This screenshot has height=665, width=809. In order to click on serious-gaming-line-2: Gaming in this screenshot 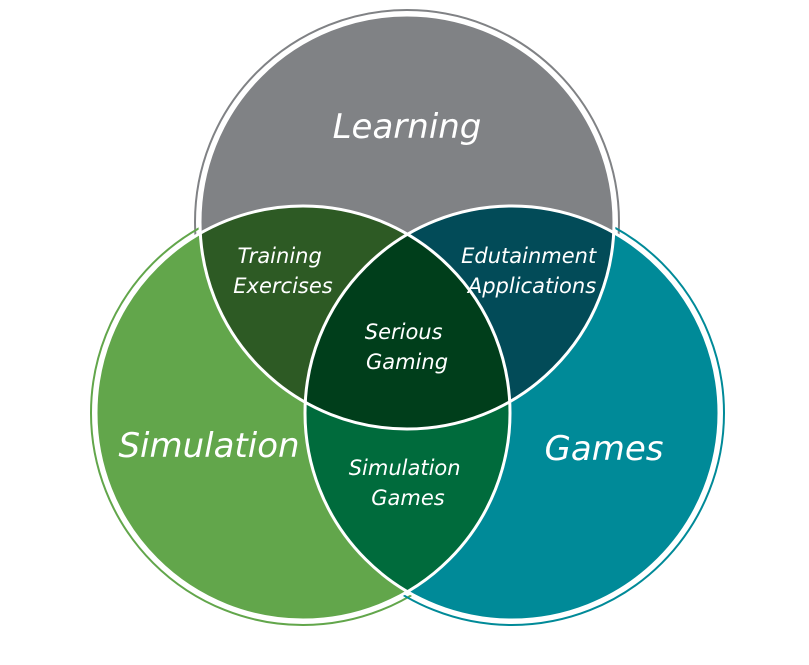, I will do `click(407, 362)`.